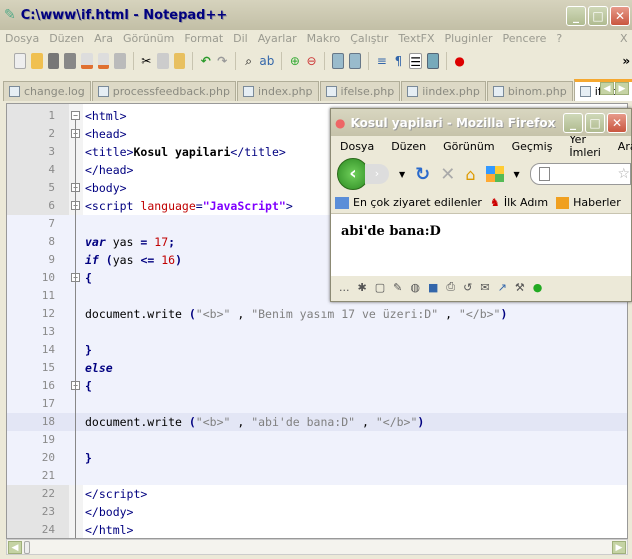 The width and height of the screenshot is (632, 559). Describe the element at coordinates (103, 38) in the screenshot. I see `menu-item: Ara` at that location.